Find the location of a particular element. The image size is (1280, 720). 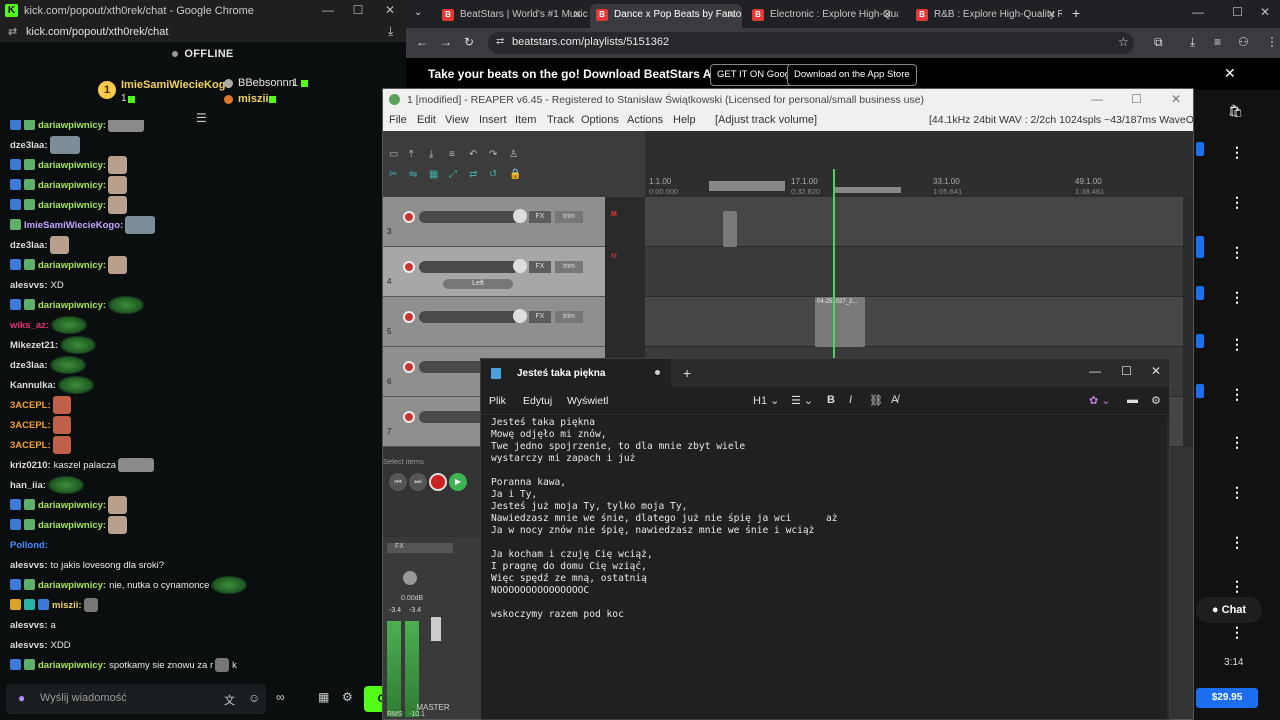

browser-tab: B Dance x Pop Beats by Fantom ✕ is located at coordinates (666, 16).